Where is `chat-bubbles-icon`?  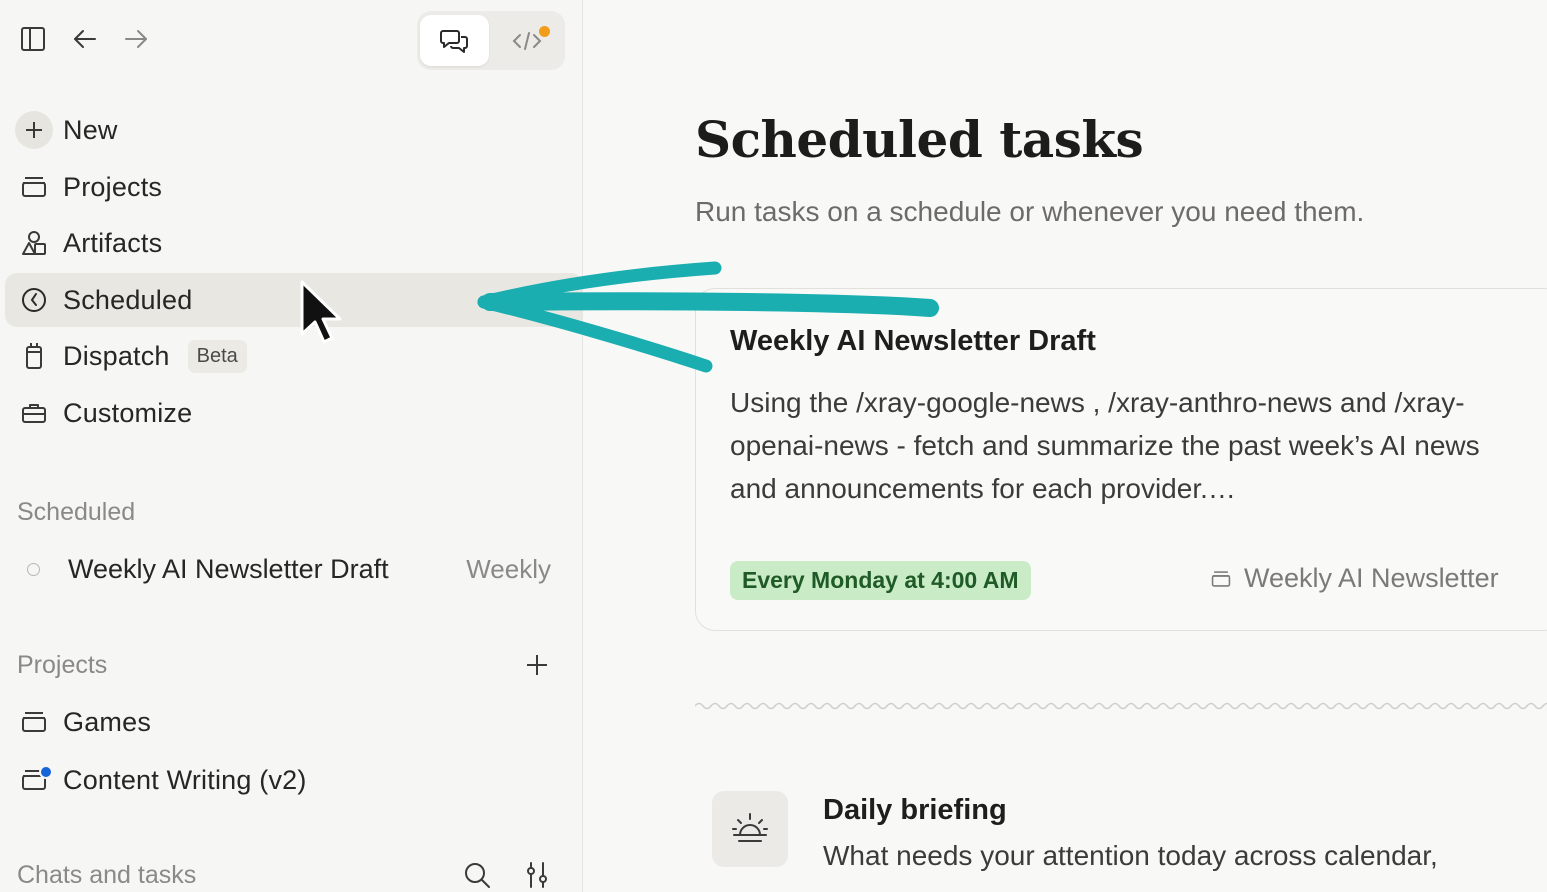
chat-bubbles-icon is located at coordinates (453, 41).